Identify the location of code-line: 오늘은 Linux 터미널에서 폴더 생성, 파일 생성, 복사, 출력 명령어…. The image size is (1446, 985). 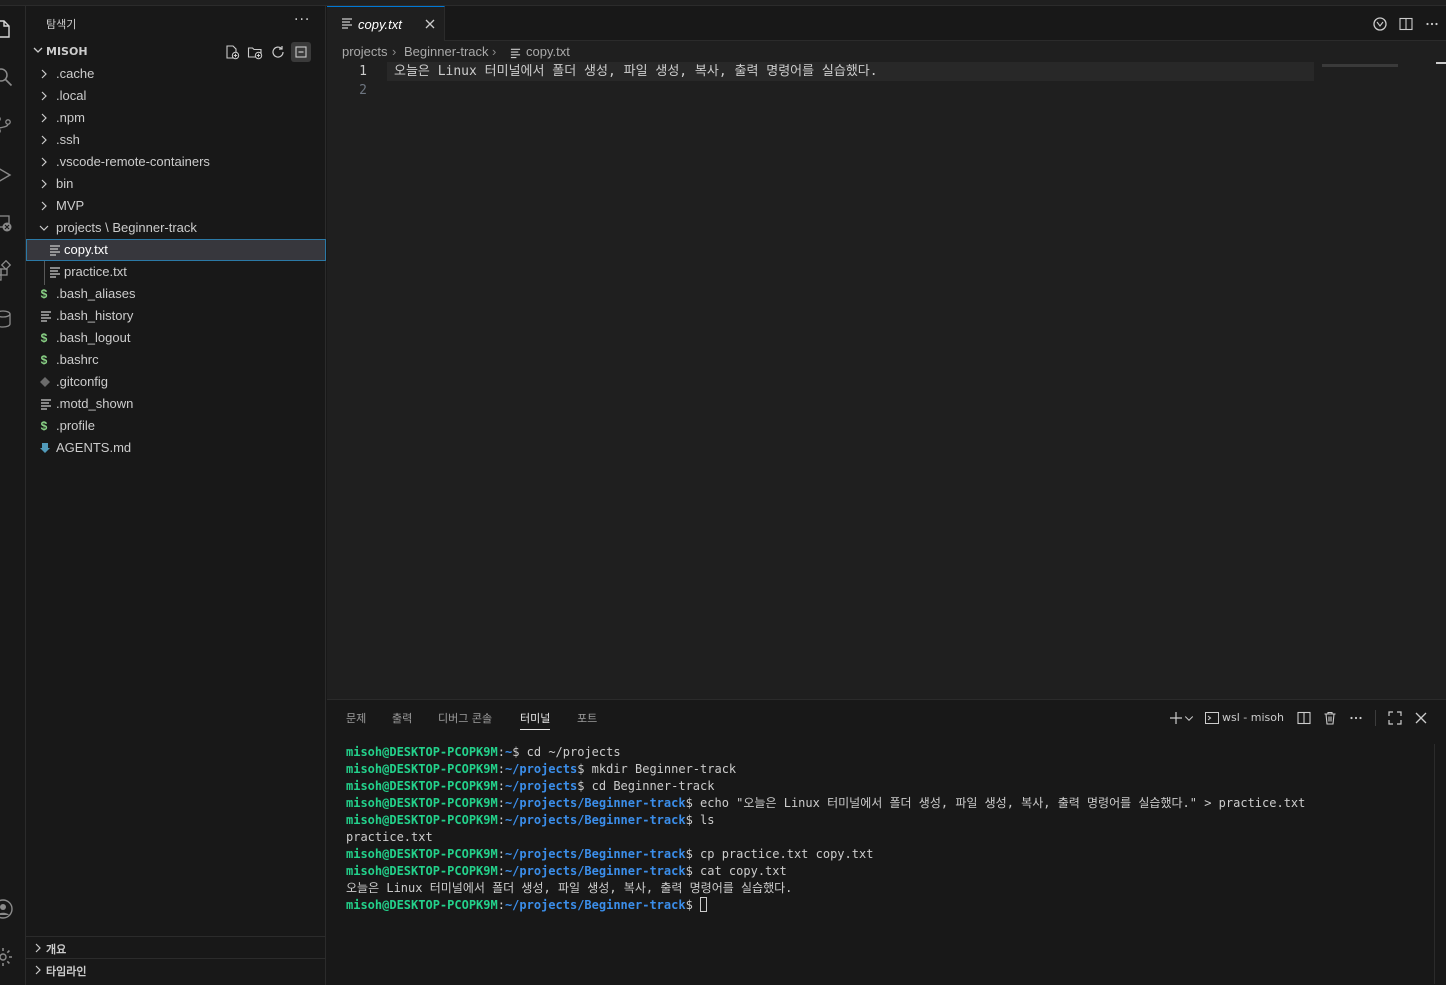
(636, 71).